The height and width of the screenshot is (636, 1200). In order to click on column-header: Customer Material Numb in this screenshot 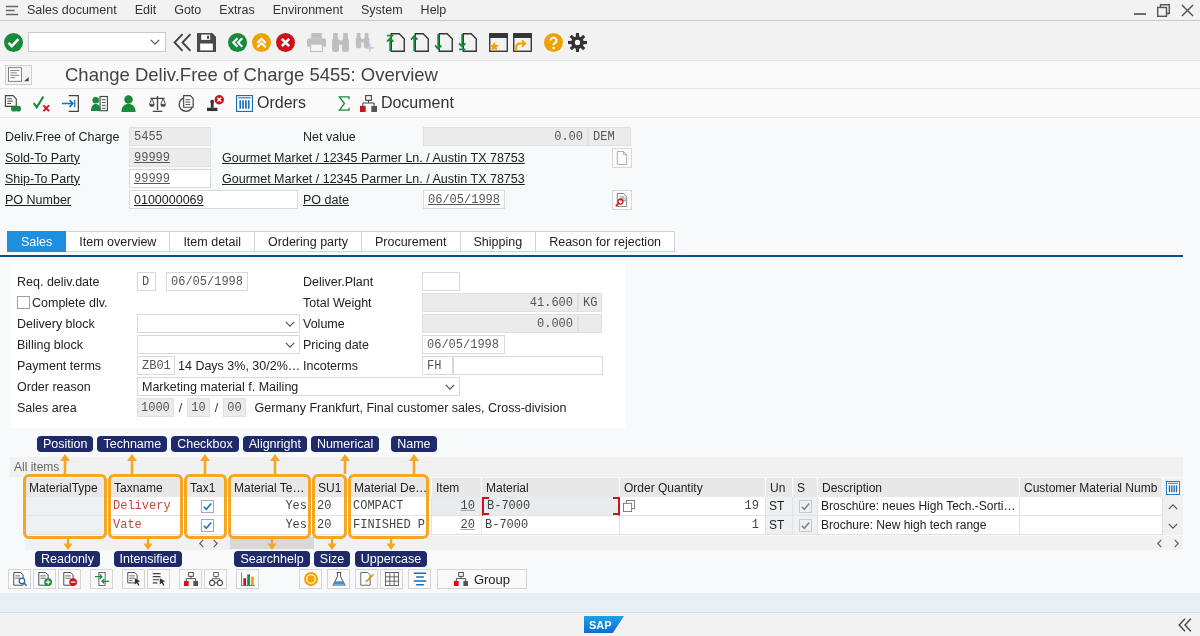, I will do `click(1091, 487)`.